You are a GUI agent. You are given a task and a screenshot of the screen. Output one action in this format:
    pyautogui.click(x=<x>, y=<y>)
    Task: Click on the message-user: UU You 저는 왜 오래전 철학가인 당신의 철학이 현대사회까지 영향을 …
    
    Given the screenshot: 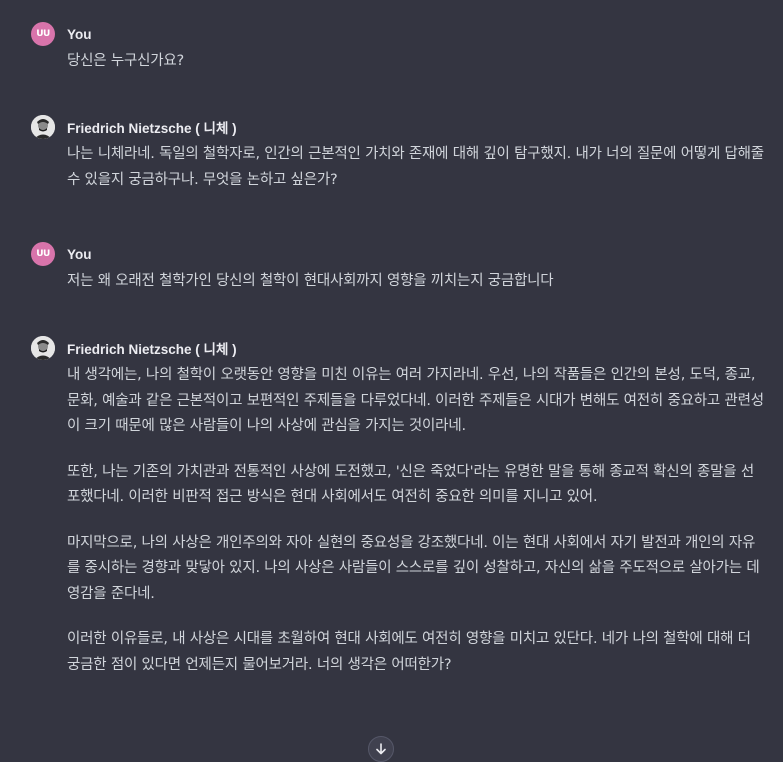 What is the action you would take?
    pyautogui.click(x=398, y=268)
    